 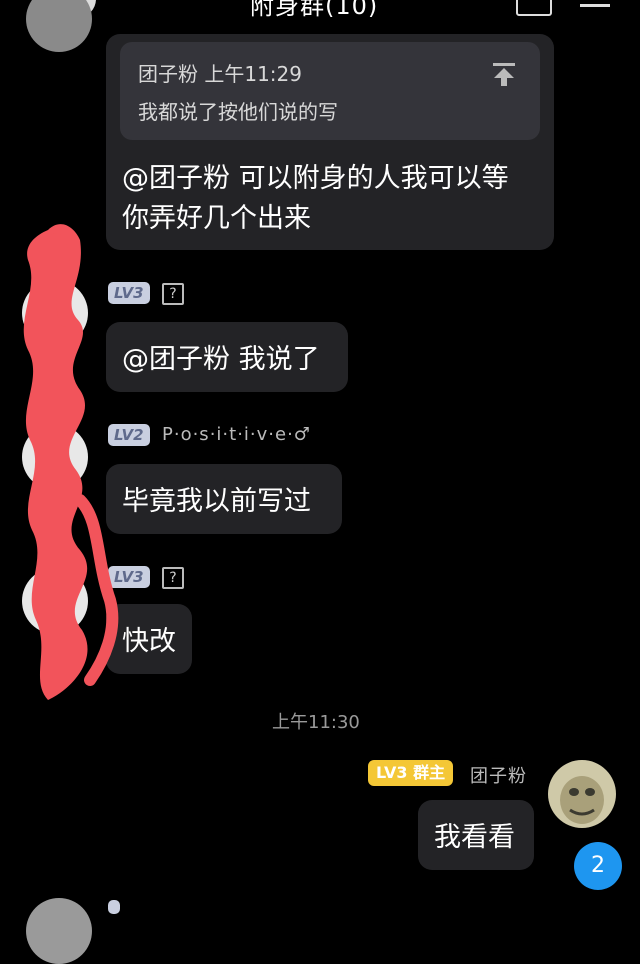 What do you see at coordinates (595, 5) in the screenshot?
I see `menu-icon` at bounding box center [595, 5].